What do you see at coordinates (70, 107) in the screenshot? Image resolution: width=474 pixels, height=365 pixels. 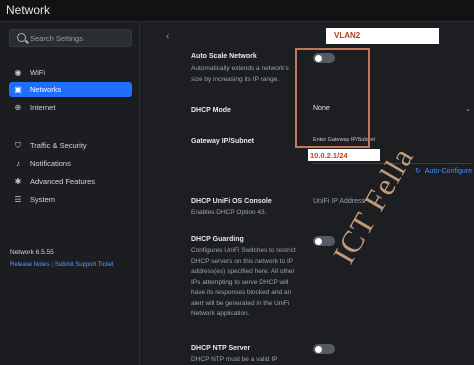 I see `sidebar-item-internet: ⊕ Internet` at bounding box center [70, 107].